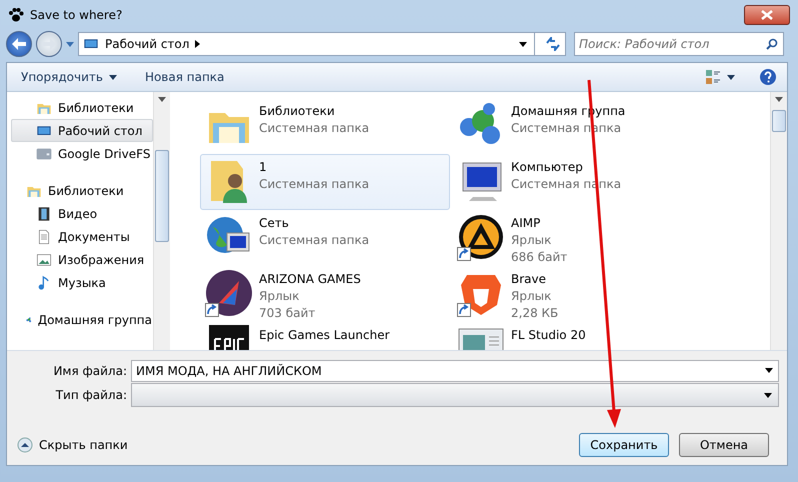 This screenshot has width=798, height=482. What do you see at coordinates (82, 130) in the screenshot?
I see `sidebar-item: Рабочий стол` at bounding box center [82, 130].